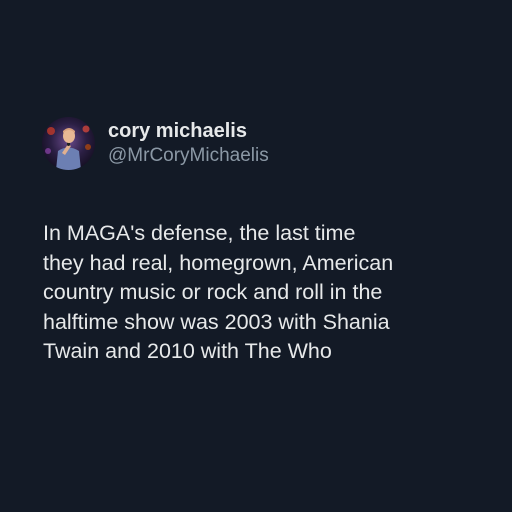 The image size is (512, 512). What do you see at coordinates (216, 321) in the screenshot?
I see `tweet-text-line: halftime show was 2003 with Shania` at bounding box center [216, 321].